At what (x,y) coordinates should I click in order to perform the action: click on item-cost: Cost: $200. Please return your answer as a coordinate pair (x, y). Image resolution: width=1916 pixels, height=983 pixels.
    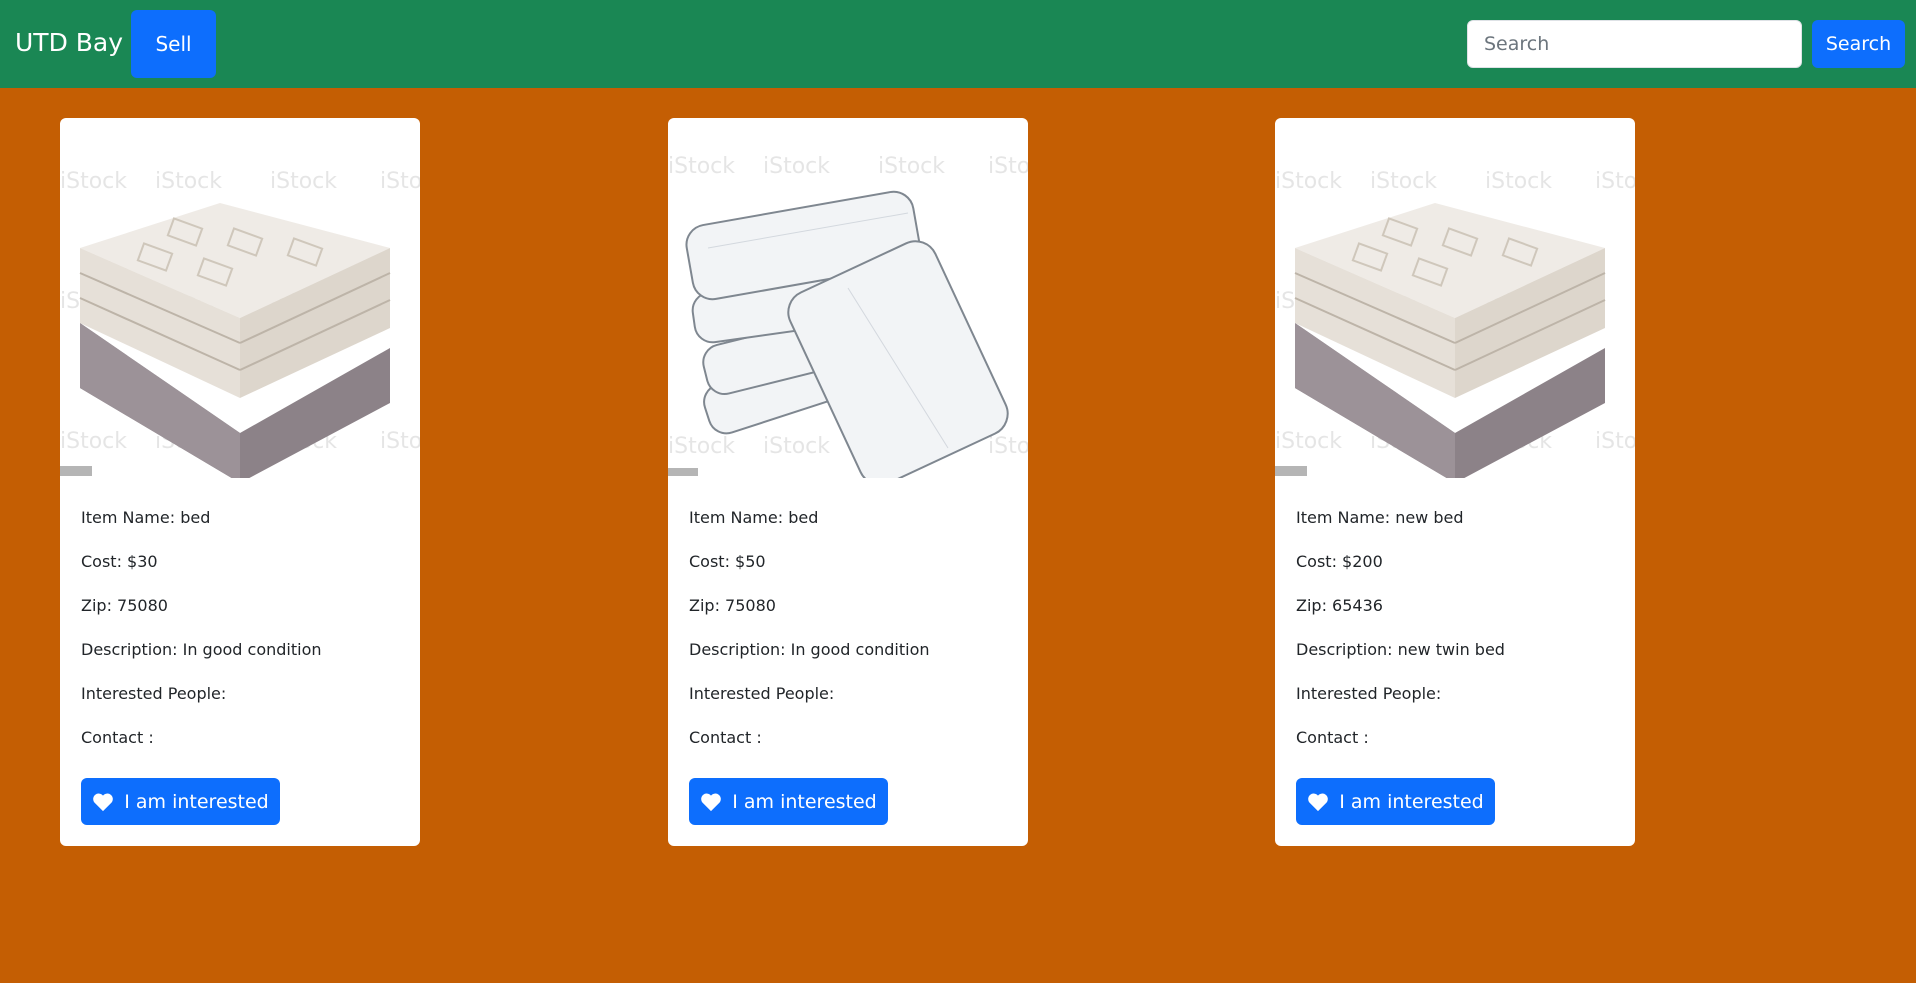
    Looking at the image, I should click on (1339, 561).